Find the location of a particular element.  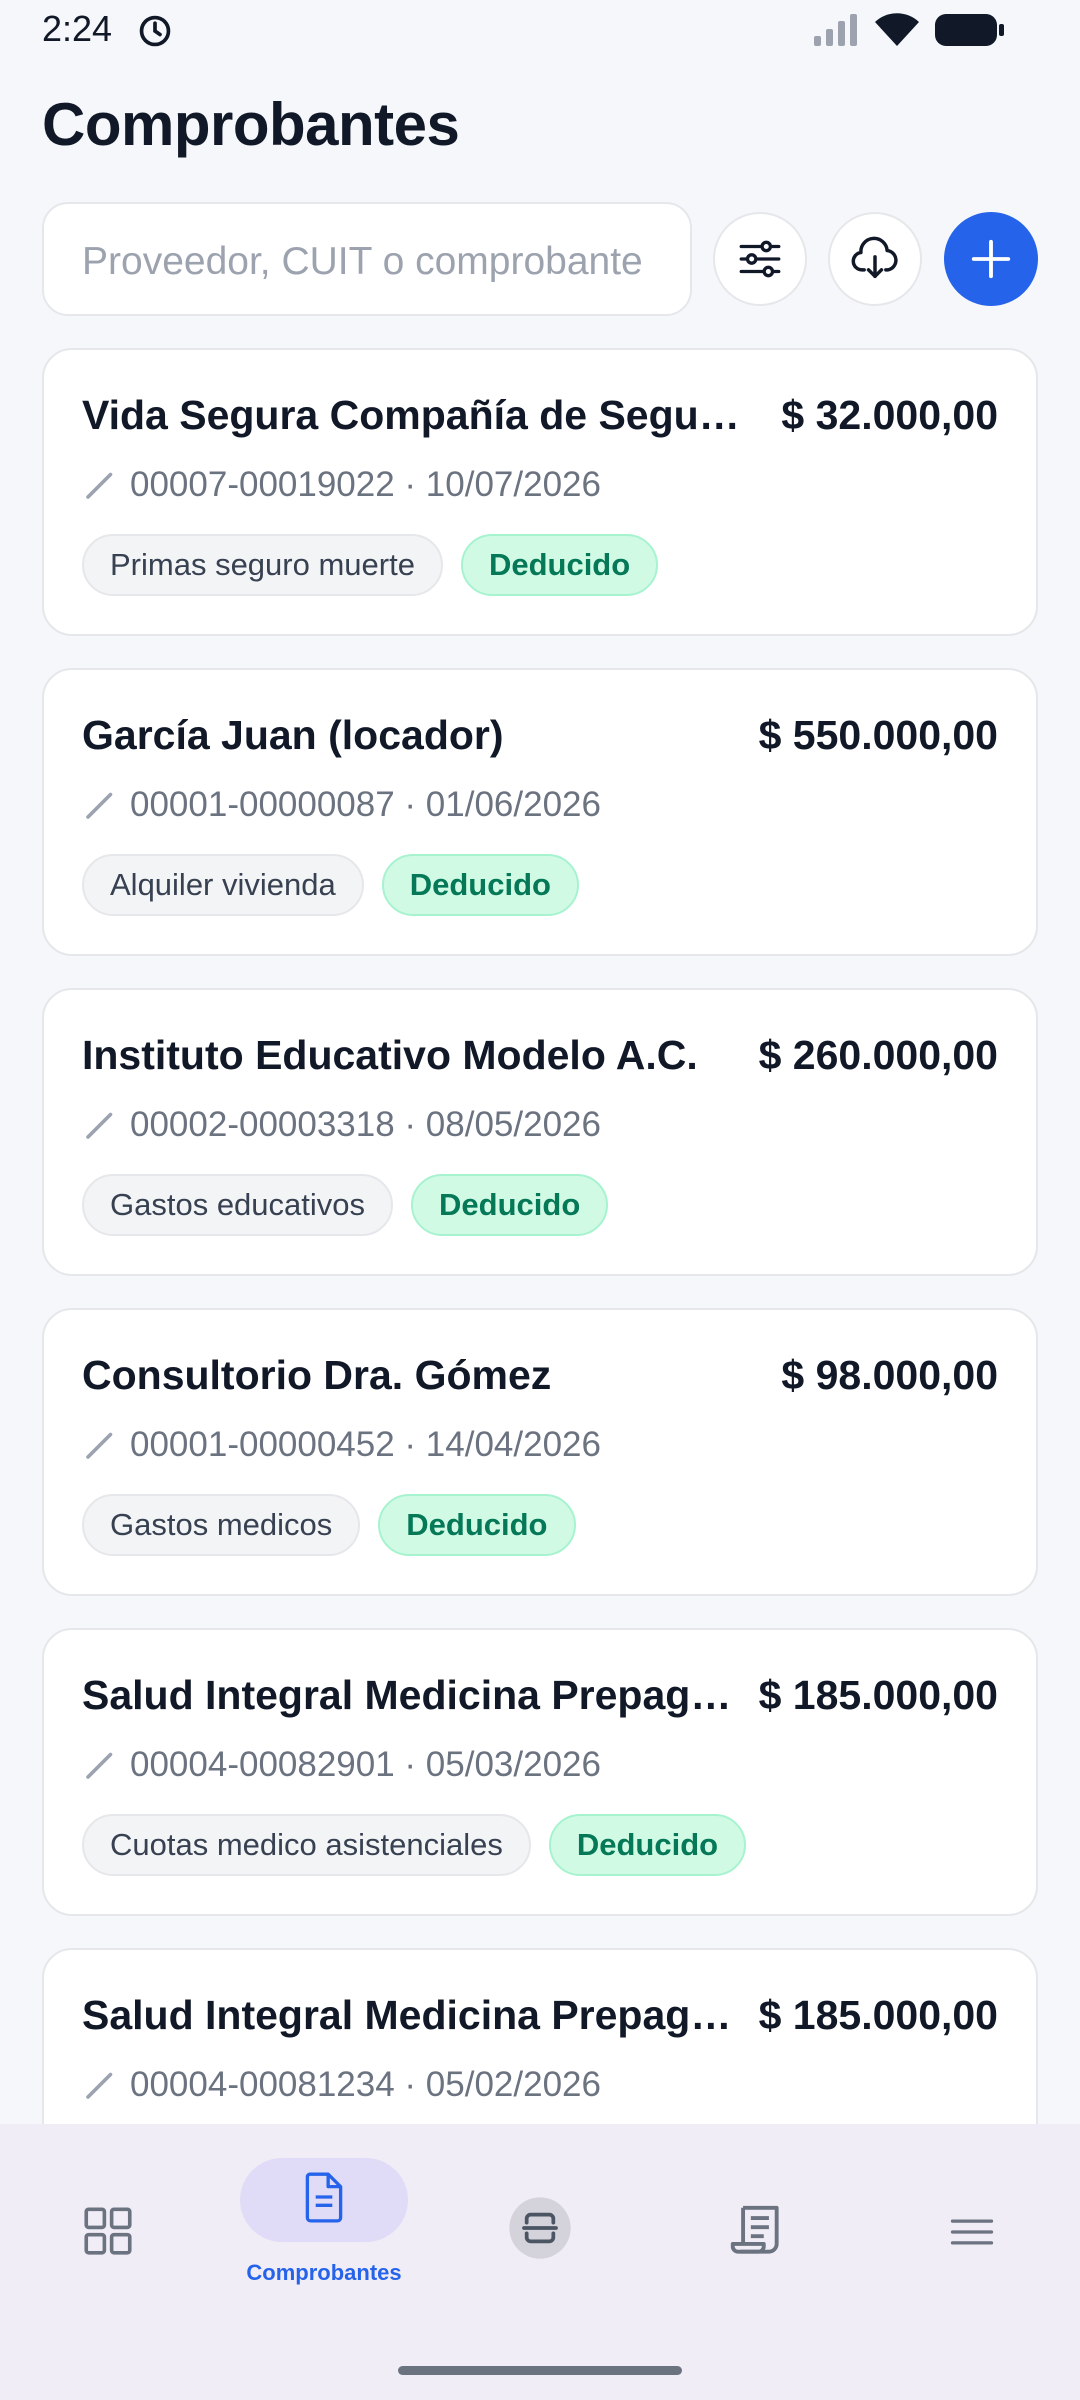

cloud-download-icon is located at coordinates (874, 257).